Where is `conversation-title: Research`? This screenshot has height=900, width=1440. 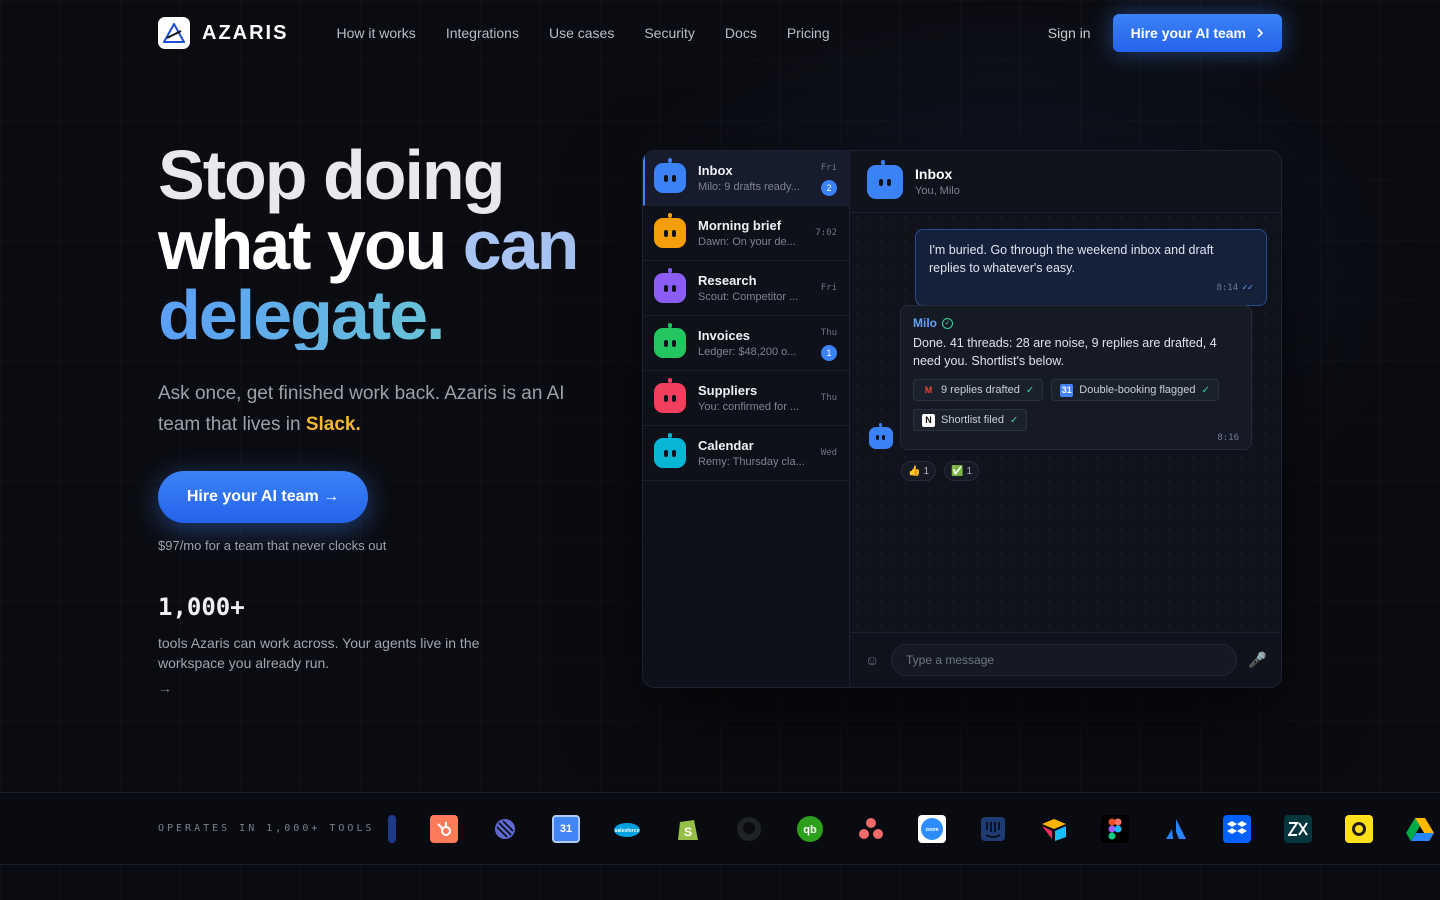
conversation-title: Research is located at coordinates (727, 280).